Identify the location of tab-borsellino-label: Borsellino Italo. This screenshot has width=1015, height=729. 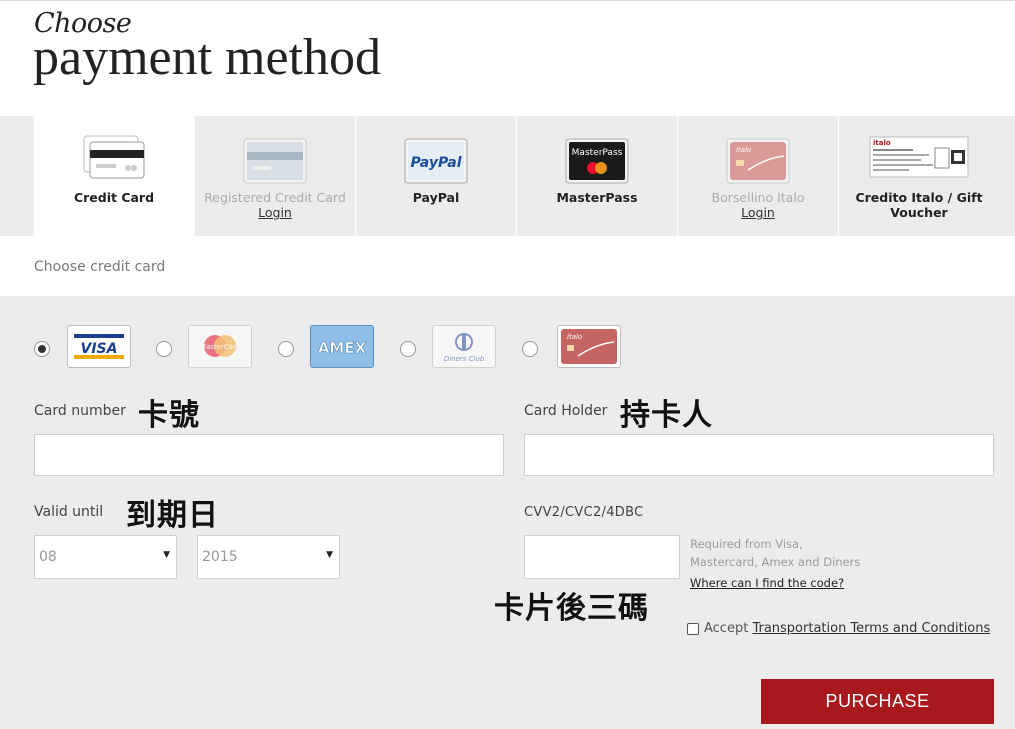
(758, 197).